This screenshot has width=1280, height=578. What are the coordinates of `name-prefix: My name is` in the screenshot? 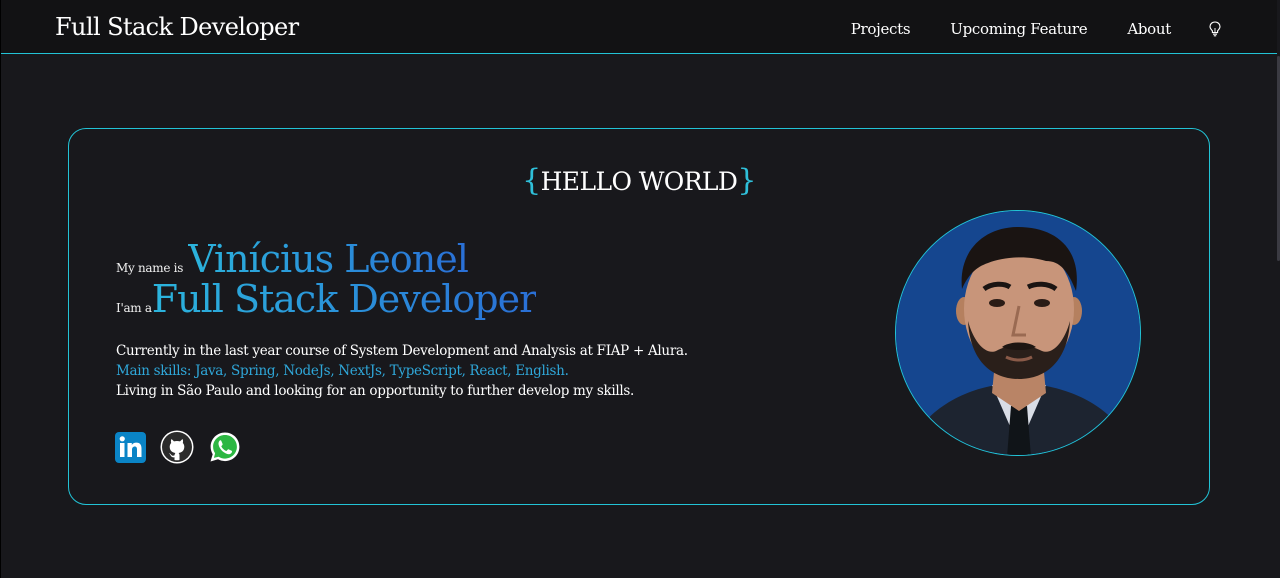 It's located at (150, 268).